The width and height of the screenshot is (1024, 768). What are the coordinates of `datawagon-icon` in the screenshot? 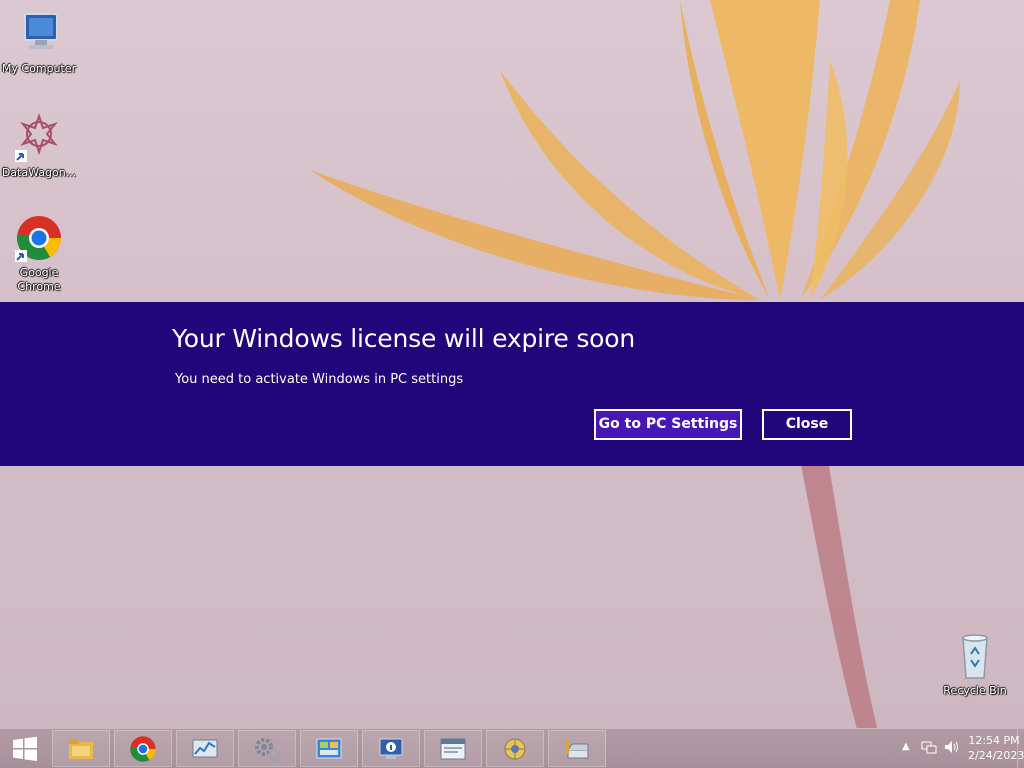 It's located at (36, 137).